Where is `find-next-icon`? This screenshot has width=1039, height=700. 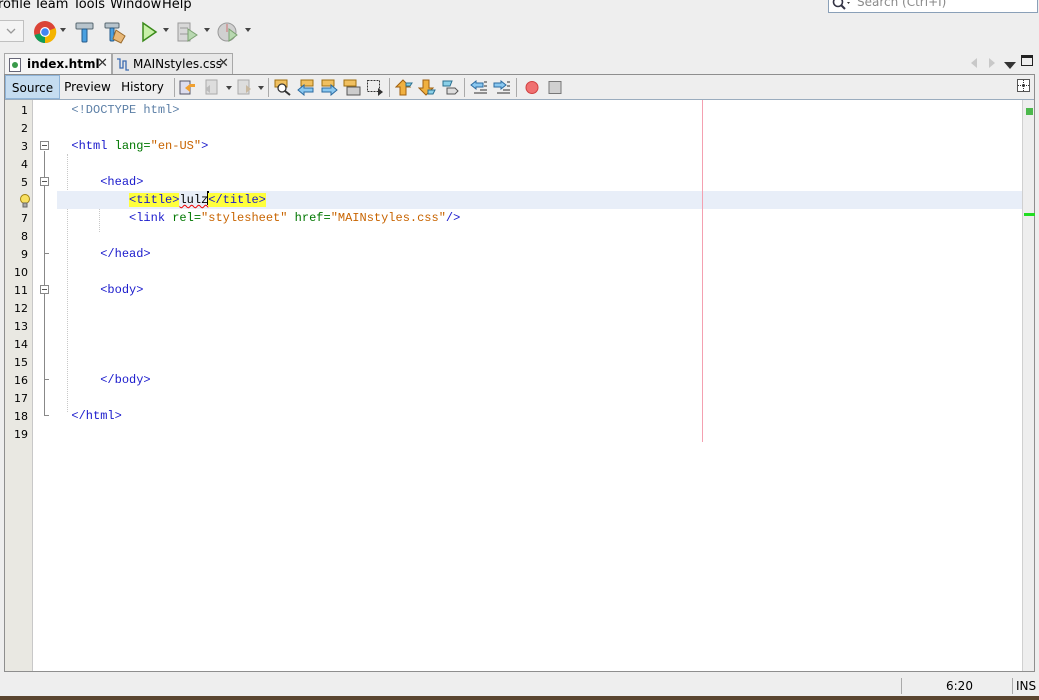
find-next-icon is located at coordinates (329, 88).